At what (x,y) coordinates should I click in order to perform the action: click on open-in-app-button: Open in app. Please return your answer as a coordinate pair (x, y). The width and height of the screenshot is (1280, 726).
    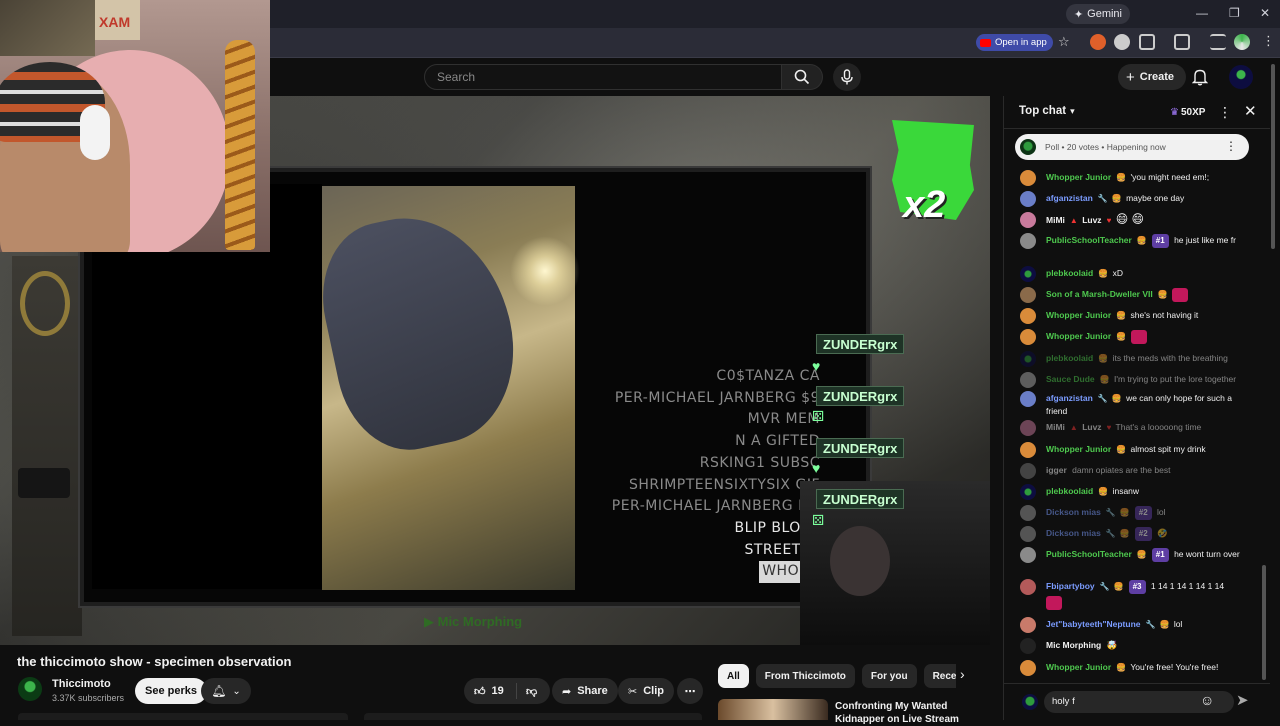
    Looking at the image, I should click on (1014, 42).